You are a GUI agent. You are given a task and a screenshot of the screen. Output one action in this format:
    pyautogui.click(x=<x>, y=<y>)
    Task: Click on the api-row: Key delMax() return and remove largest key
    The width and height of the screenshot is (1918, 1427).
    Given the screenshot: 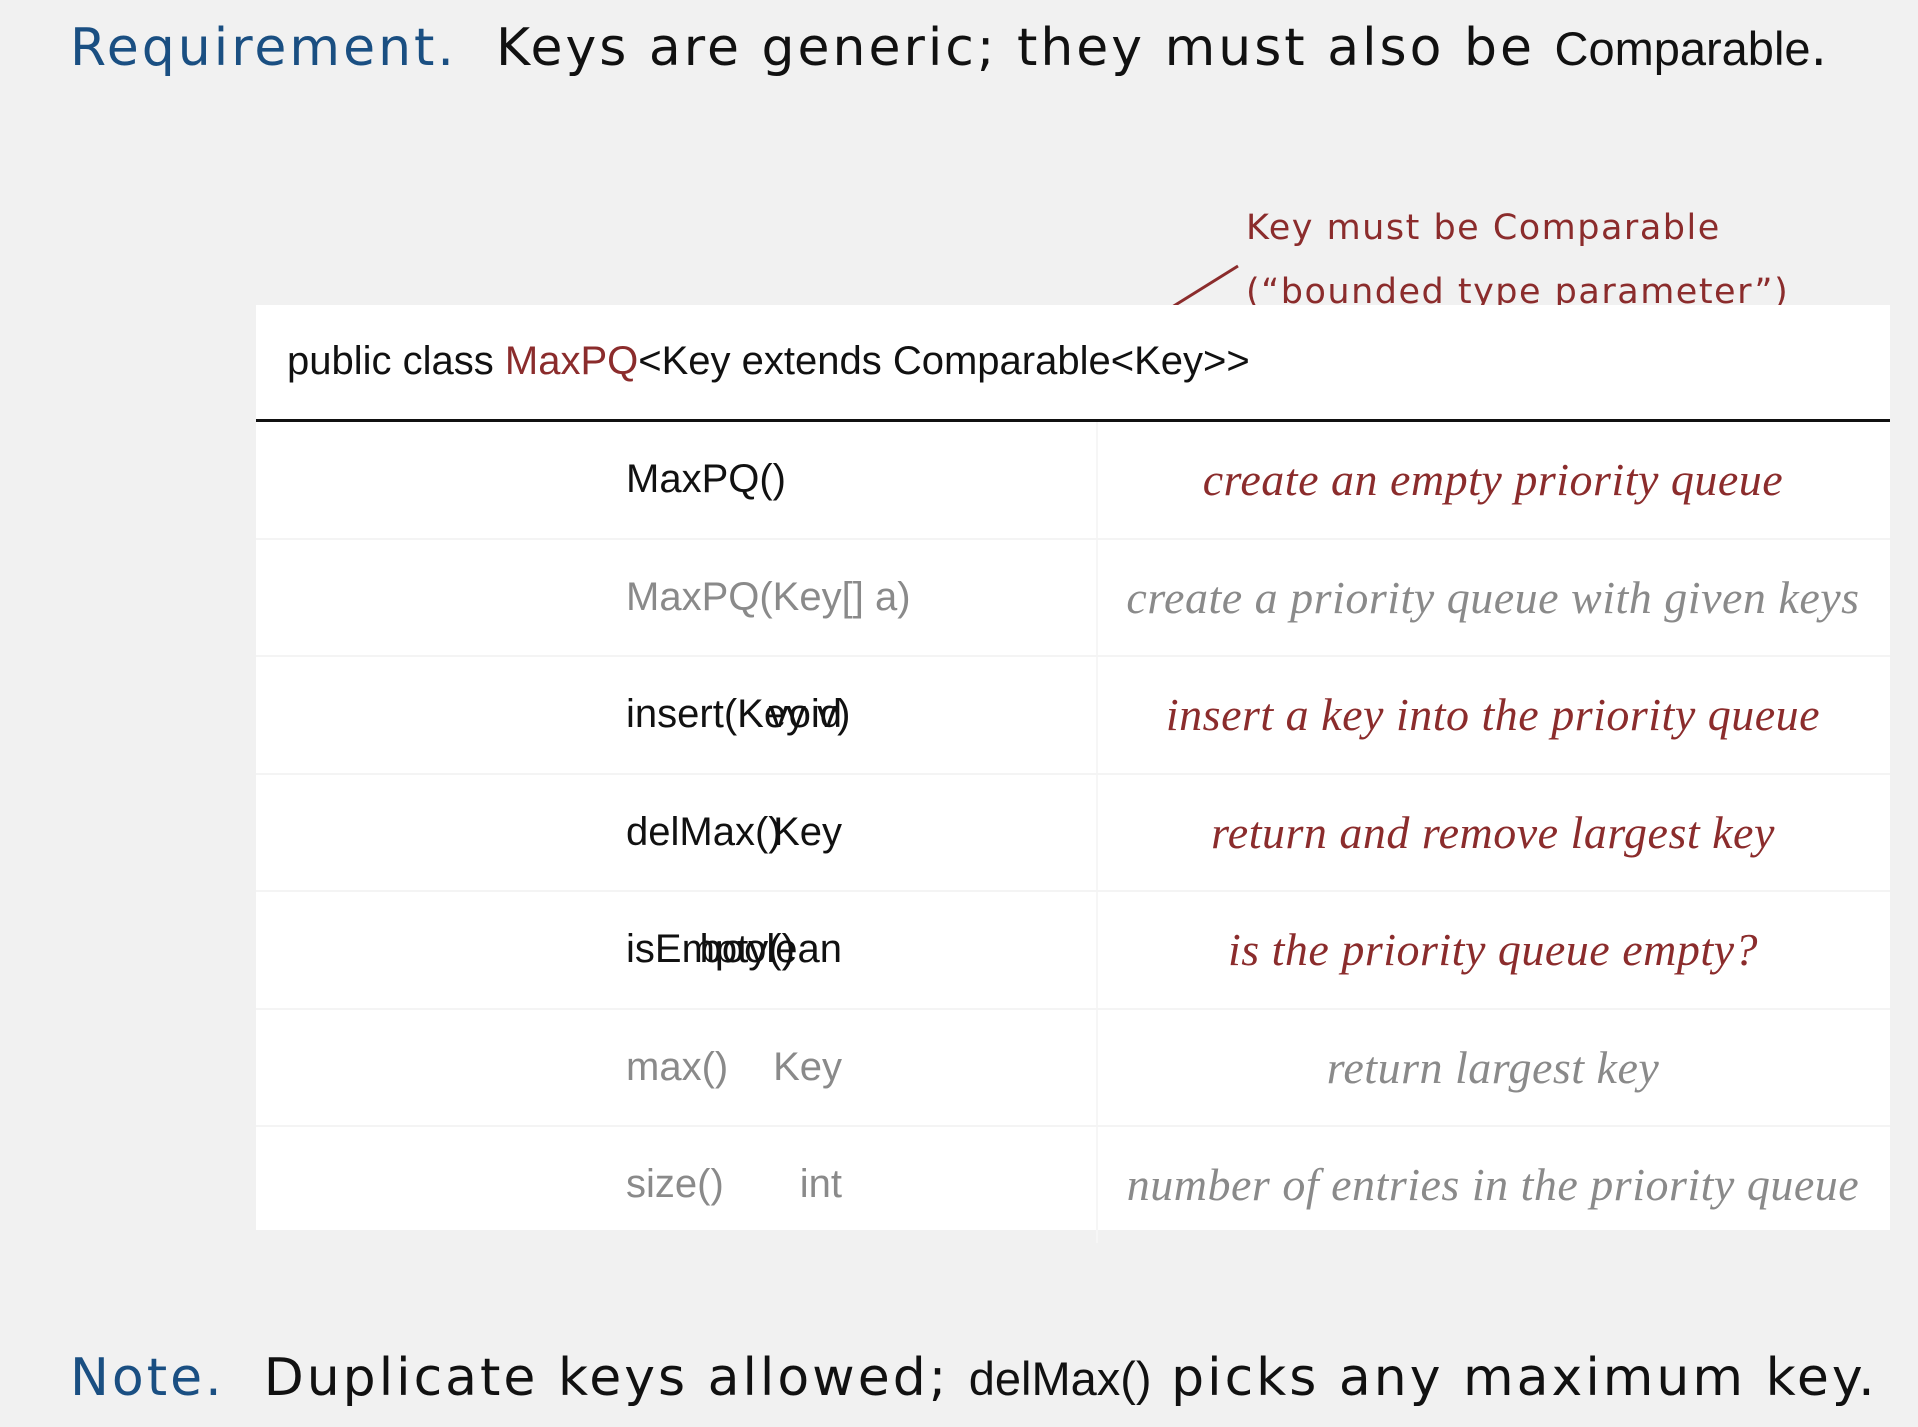 What is the action you would take?
    pyautogui.click(x=1073, y=833)
    